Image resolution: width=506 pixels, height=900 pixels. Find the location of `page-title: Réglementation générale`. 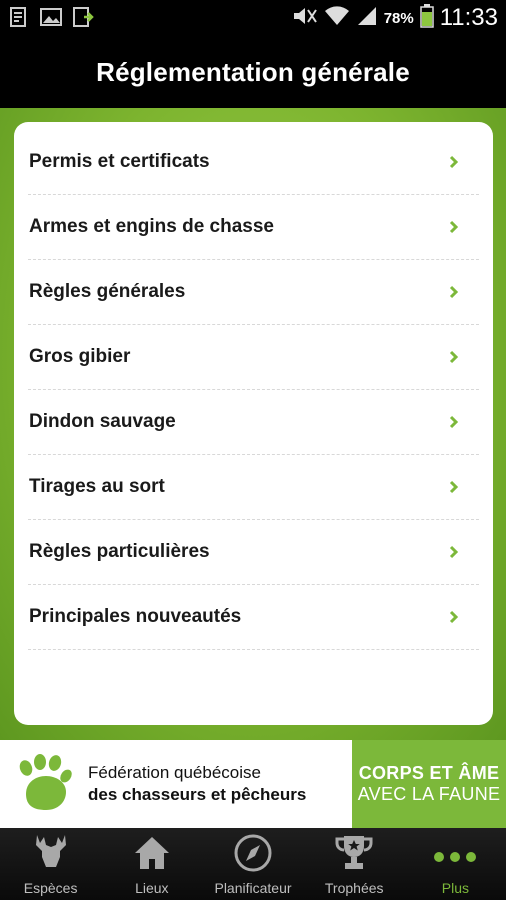

page-title: Réglementation générale is located at coordinates (253, 71).